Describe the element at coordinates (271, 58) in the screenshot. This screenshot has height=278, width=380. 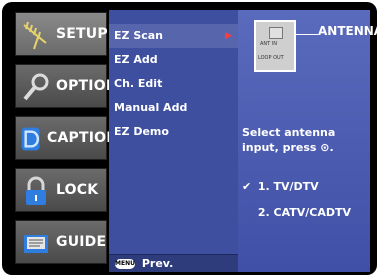
I see `loop-out-label: LOOP OUT` at that location.